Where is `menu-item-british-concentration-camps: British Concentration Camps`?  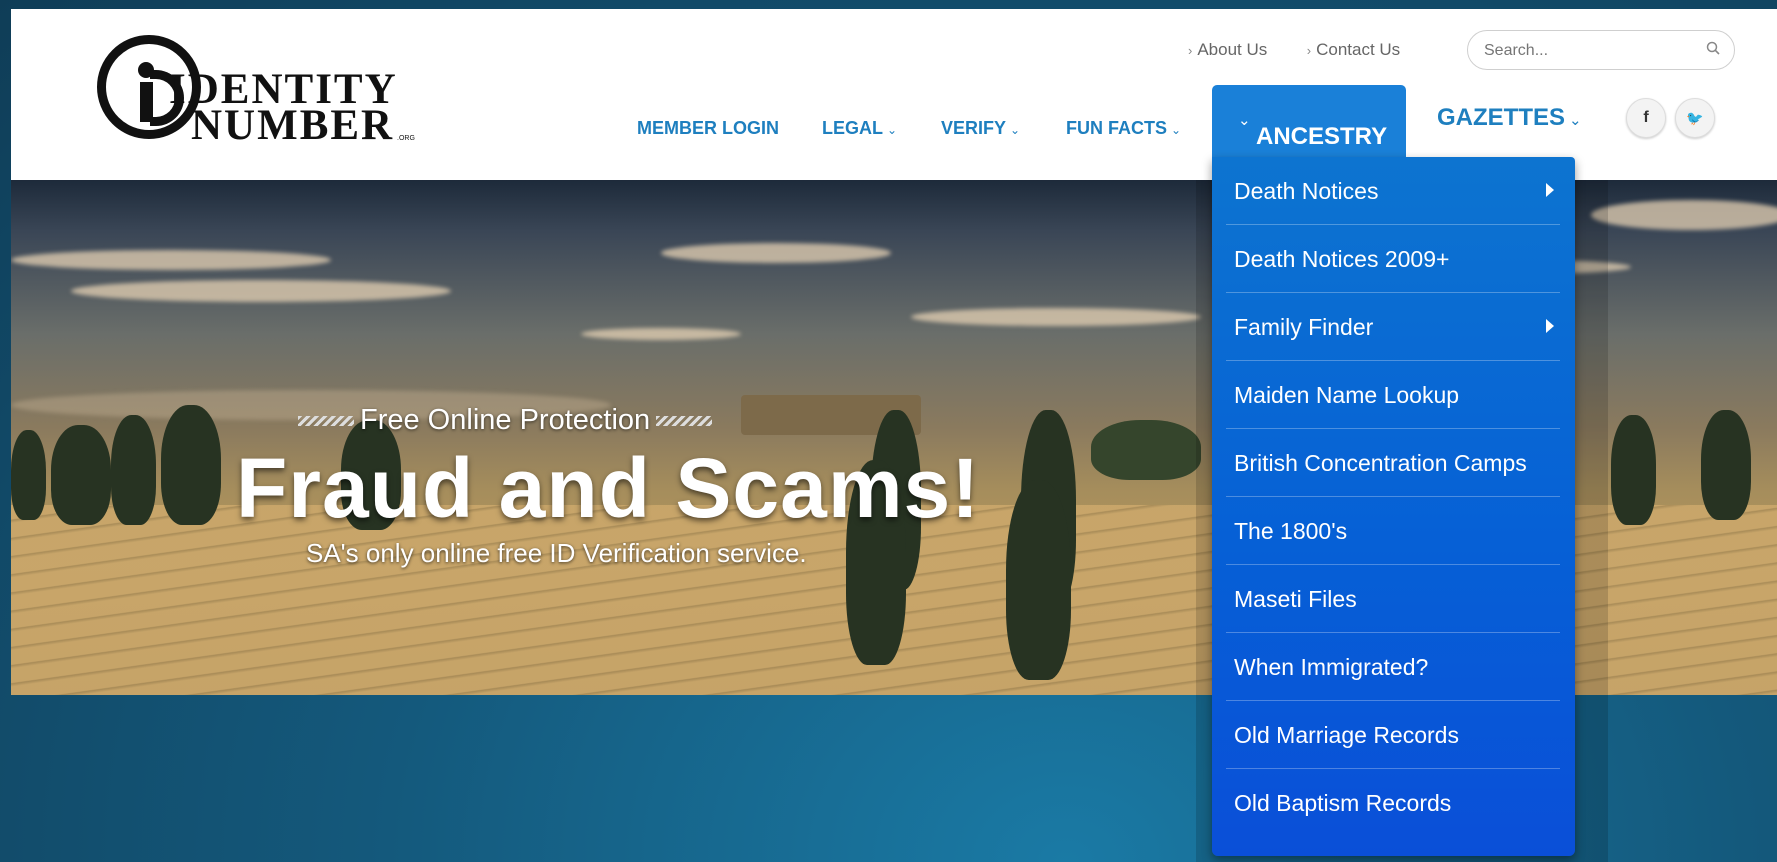 menu-item-british-concentration-camps: British Concentration Camps is located at coordinates (1393, 463).